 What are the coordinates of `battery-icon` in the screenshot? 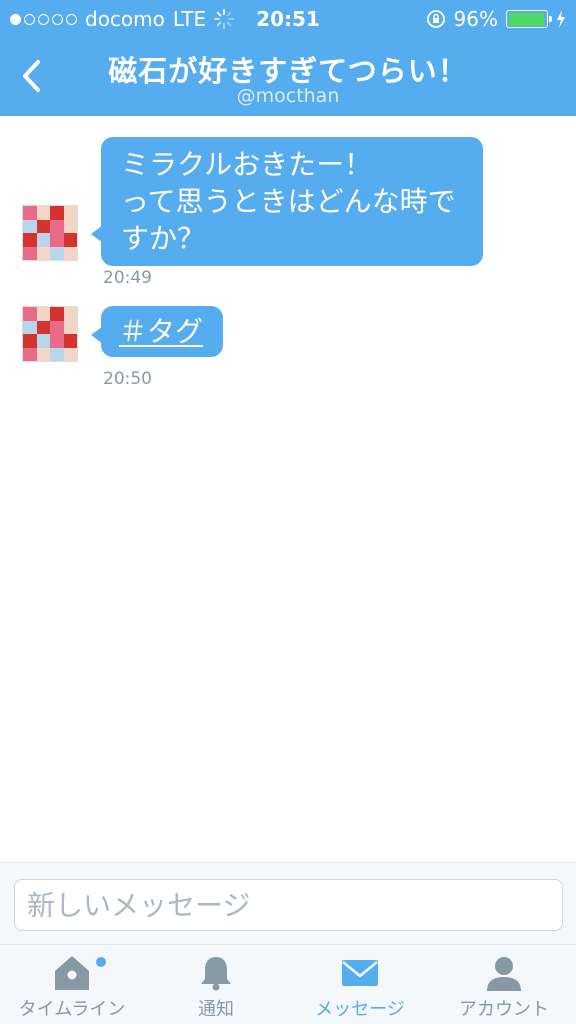 It's located at (529, 19).